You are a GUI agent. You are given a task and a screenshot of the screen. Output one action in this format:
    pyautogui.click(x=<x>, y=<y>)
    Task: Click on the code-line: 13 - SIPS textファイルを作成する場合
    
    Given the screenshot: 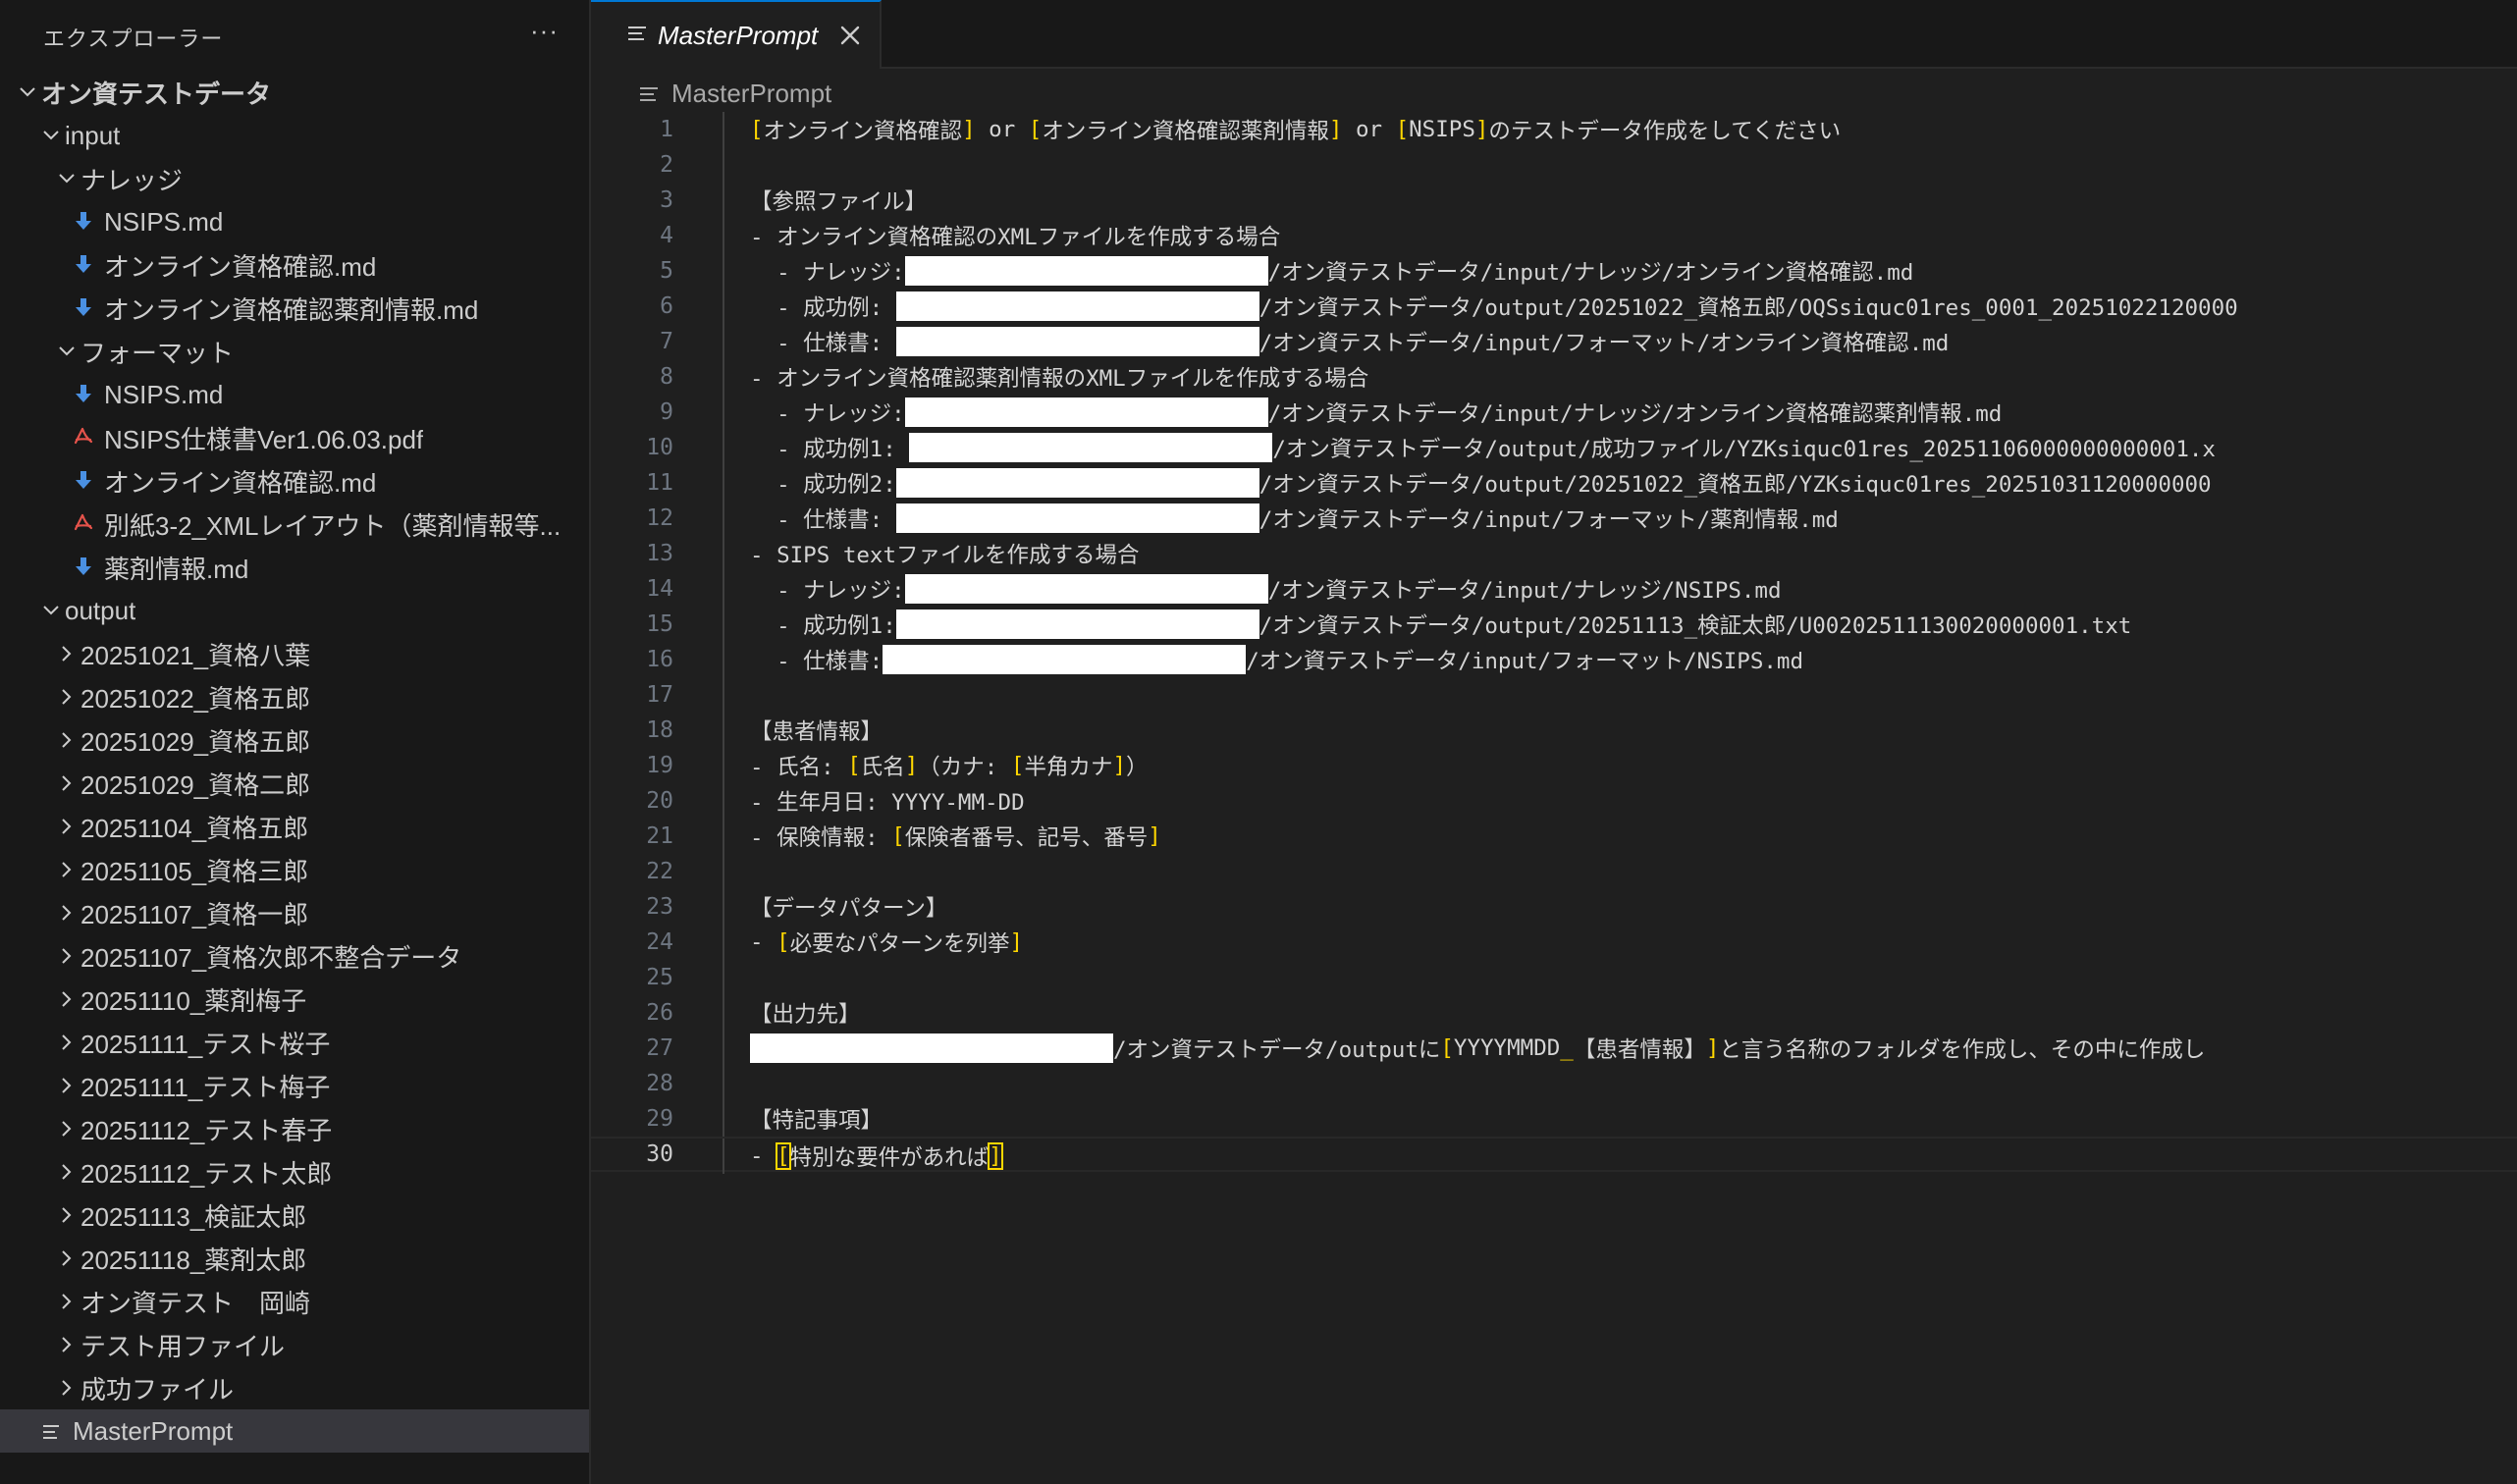 What is the action you would take?
    pyautogui.click(x=1554, y=553)
    